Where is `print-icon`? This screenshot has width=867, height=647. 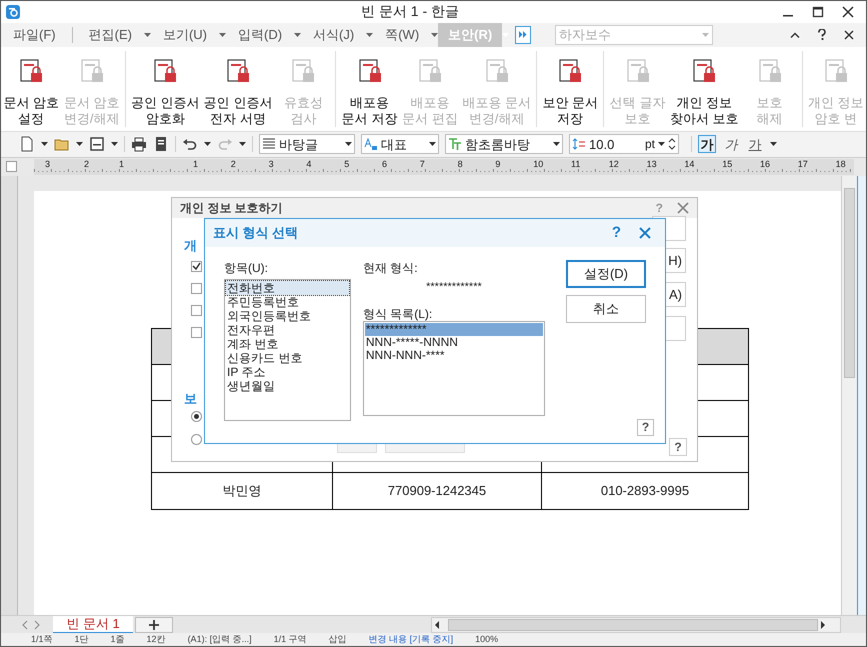 print-icon is located at coordinates (139, 144).